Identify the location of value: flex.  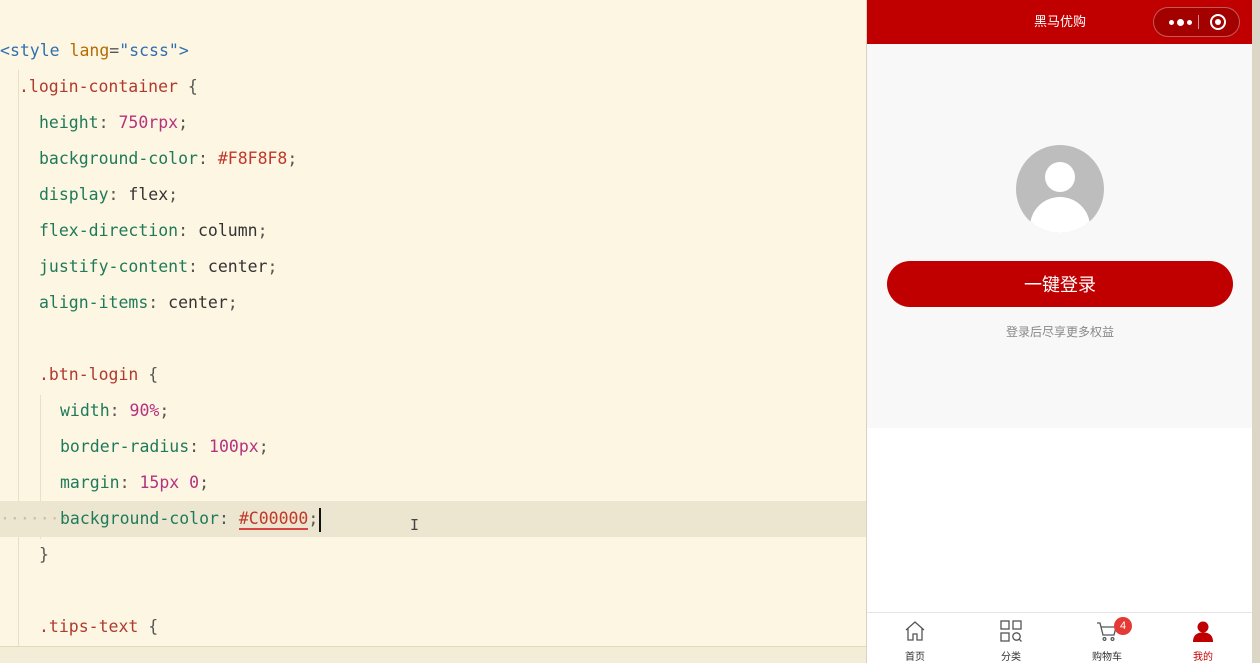
(148, 194).